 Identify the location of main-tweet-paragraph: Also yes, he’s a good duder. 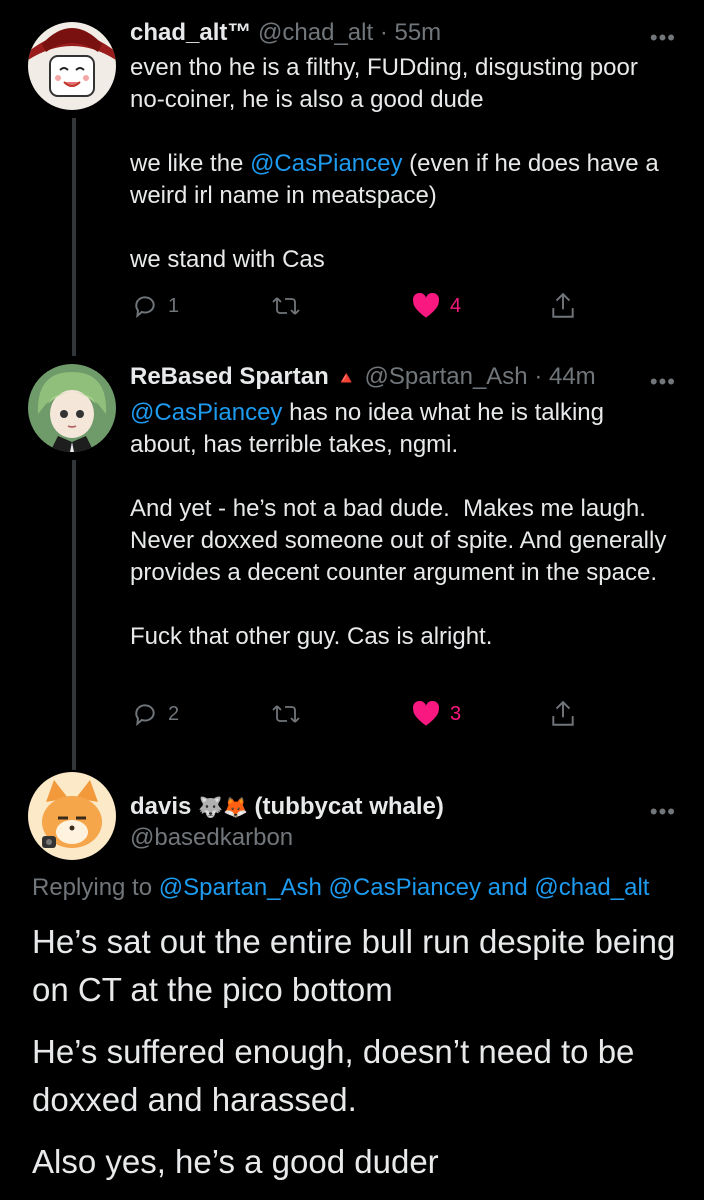
(235, 1161).